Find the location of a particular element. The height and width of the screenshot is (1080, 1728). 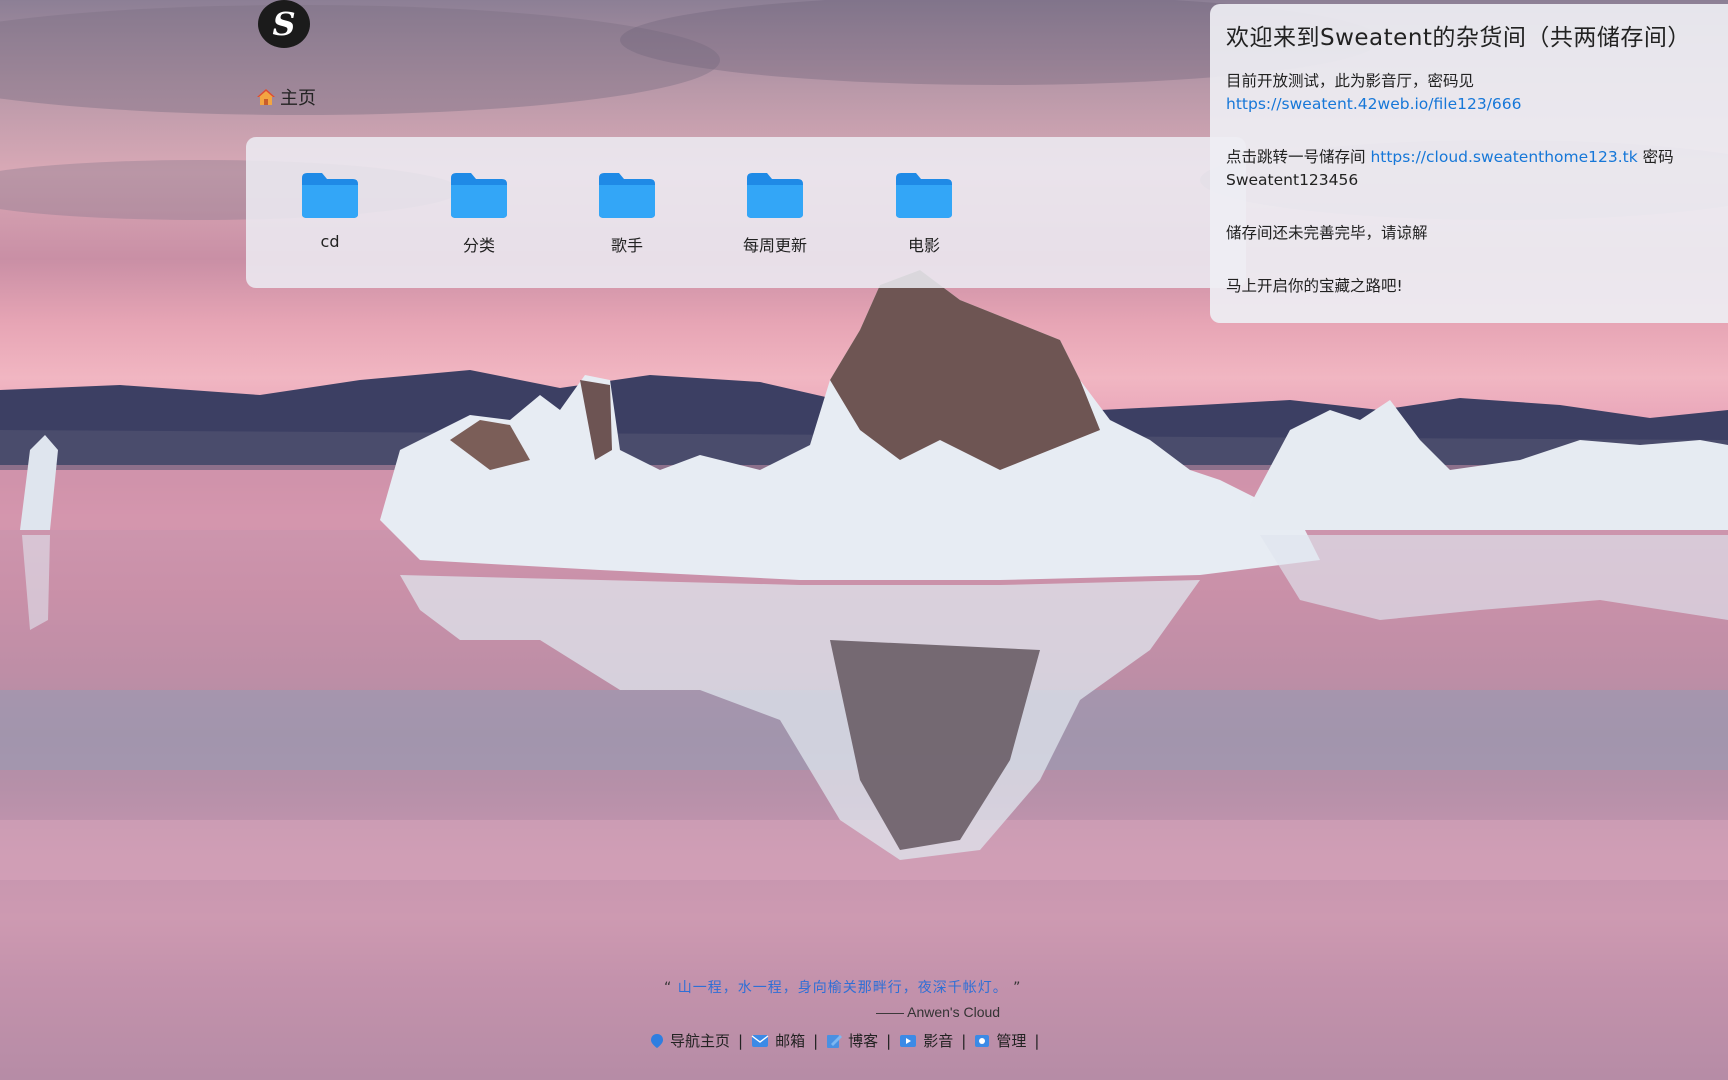

footer-signature: —— Anwen's Cloud is located at coordinates (938, 1012).